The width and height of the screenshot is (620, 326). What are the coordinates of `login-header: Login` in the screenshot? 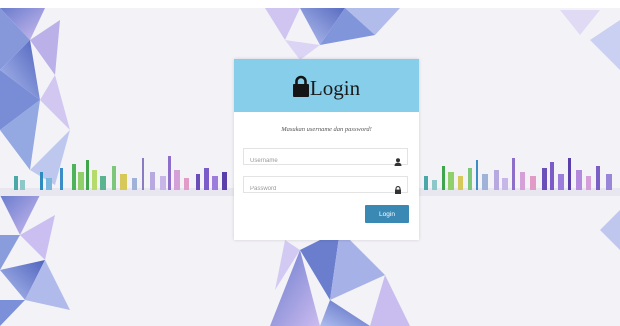 It's located at (326, 85).